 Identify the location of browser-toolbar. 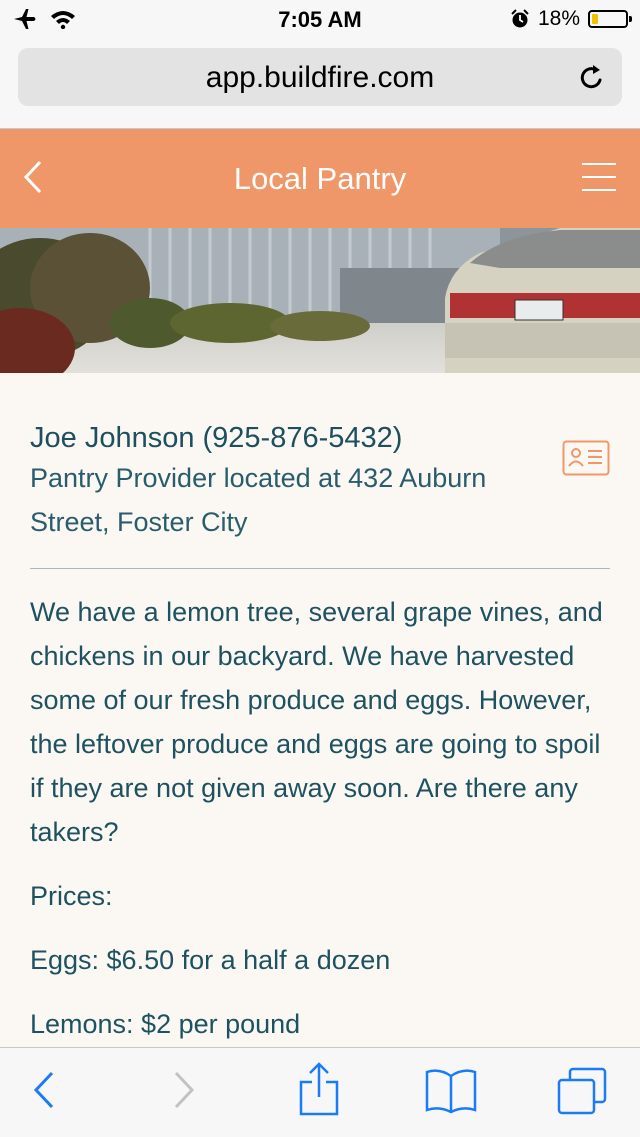
(320, 1092).